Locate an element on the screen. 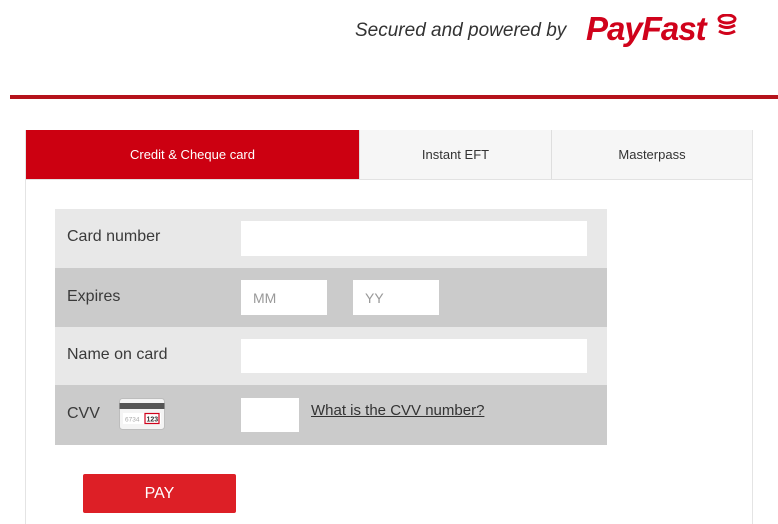 The width and height of the screenshot is (778, 524). card-digits-text: 6734 is located at coordinates (132, 420).